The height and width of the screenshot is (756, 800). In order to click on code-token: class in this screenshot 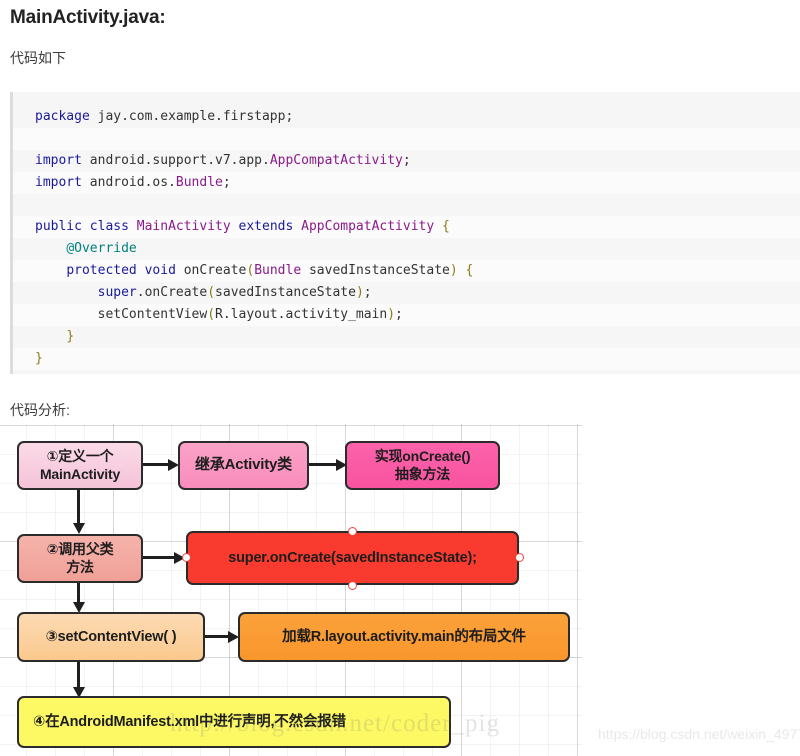, I will do `click(109, 226)`.